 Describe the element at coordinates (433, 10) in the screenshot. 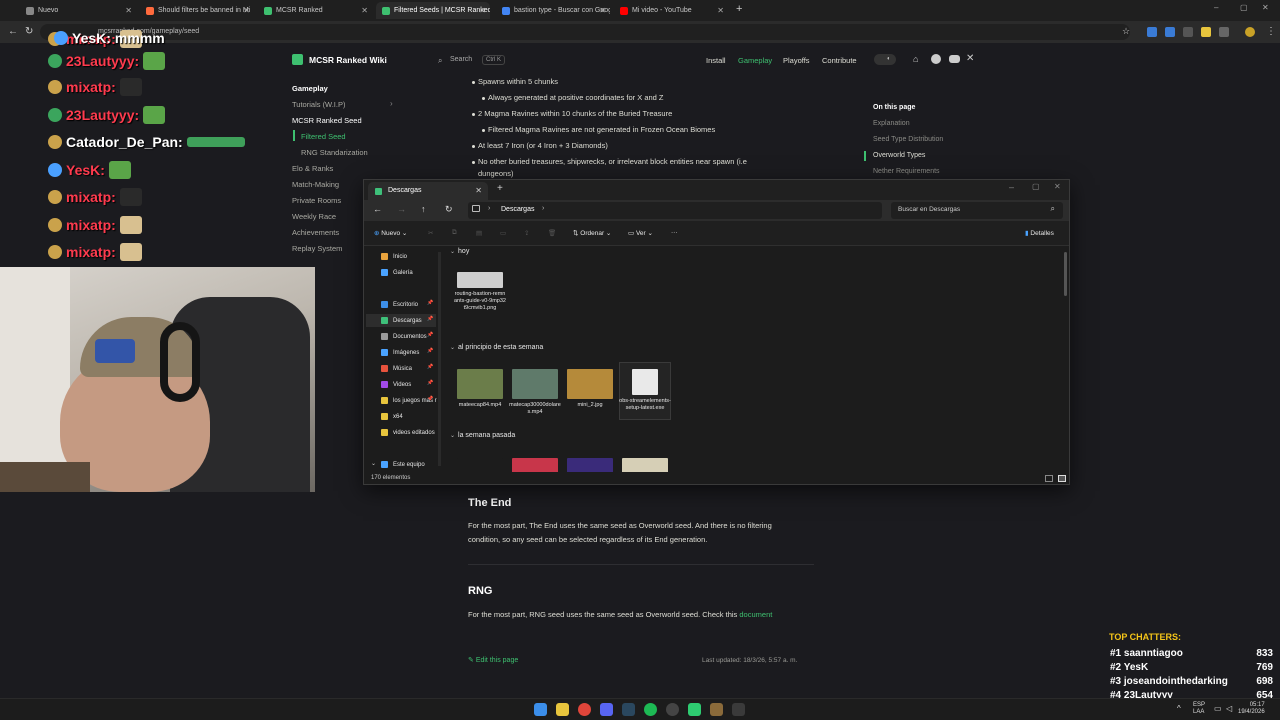

I see `browser-tab: Filtered Seeds | MCSR Ranked W ✕` at that location.